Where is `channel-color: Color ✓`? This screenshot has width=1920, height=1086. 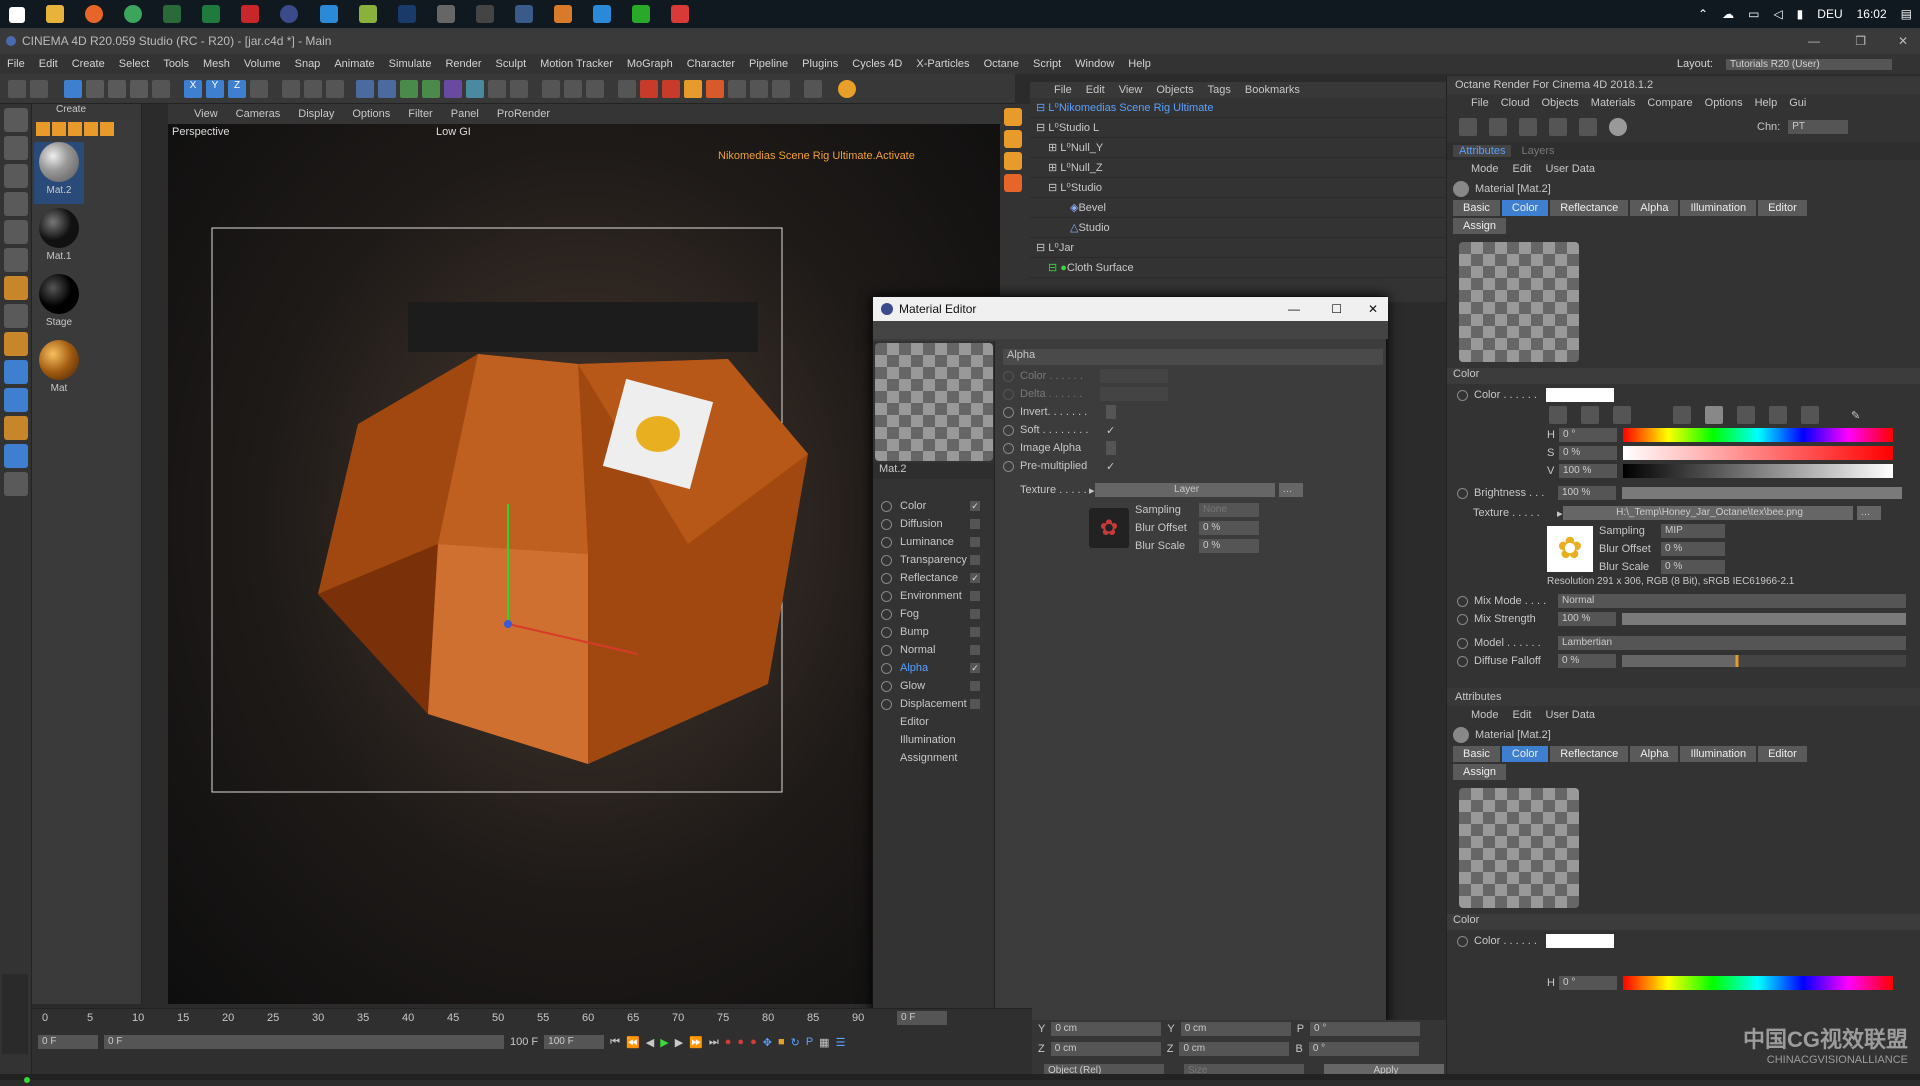
channel-color: Color ✓ is located at coordinates (933, 506).